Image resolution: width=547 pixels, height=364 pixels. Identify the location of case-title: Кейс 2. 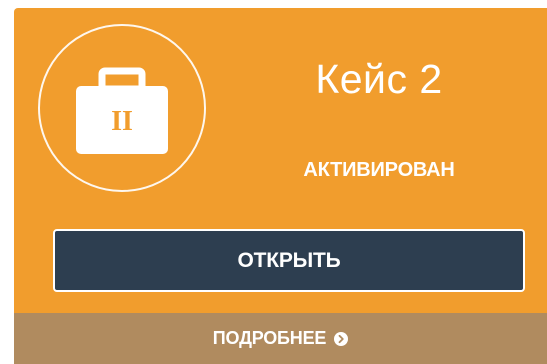
(379, 79).